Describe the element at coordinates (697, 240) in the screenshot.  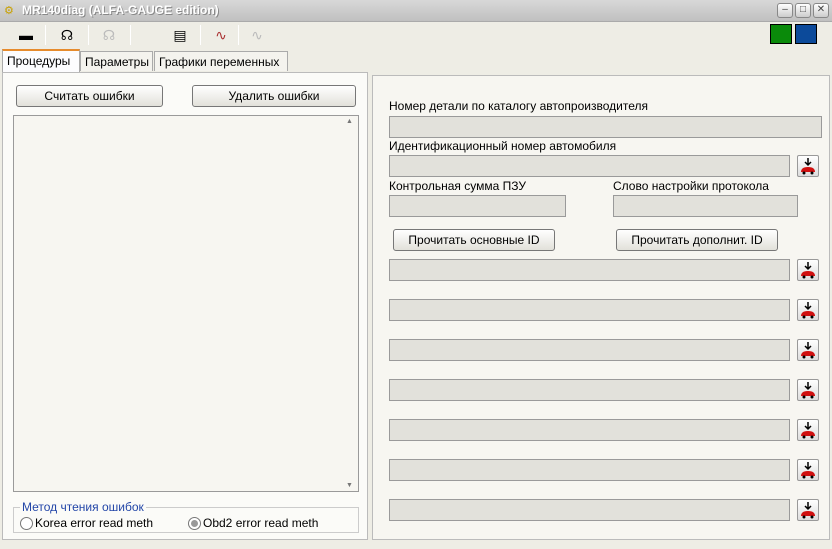
I see `read-extra-id-button: Прочитать дополнит. ID` at that location.